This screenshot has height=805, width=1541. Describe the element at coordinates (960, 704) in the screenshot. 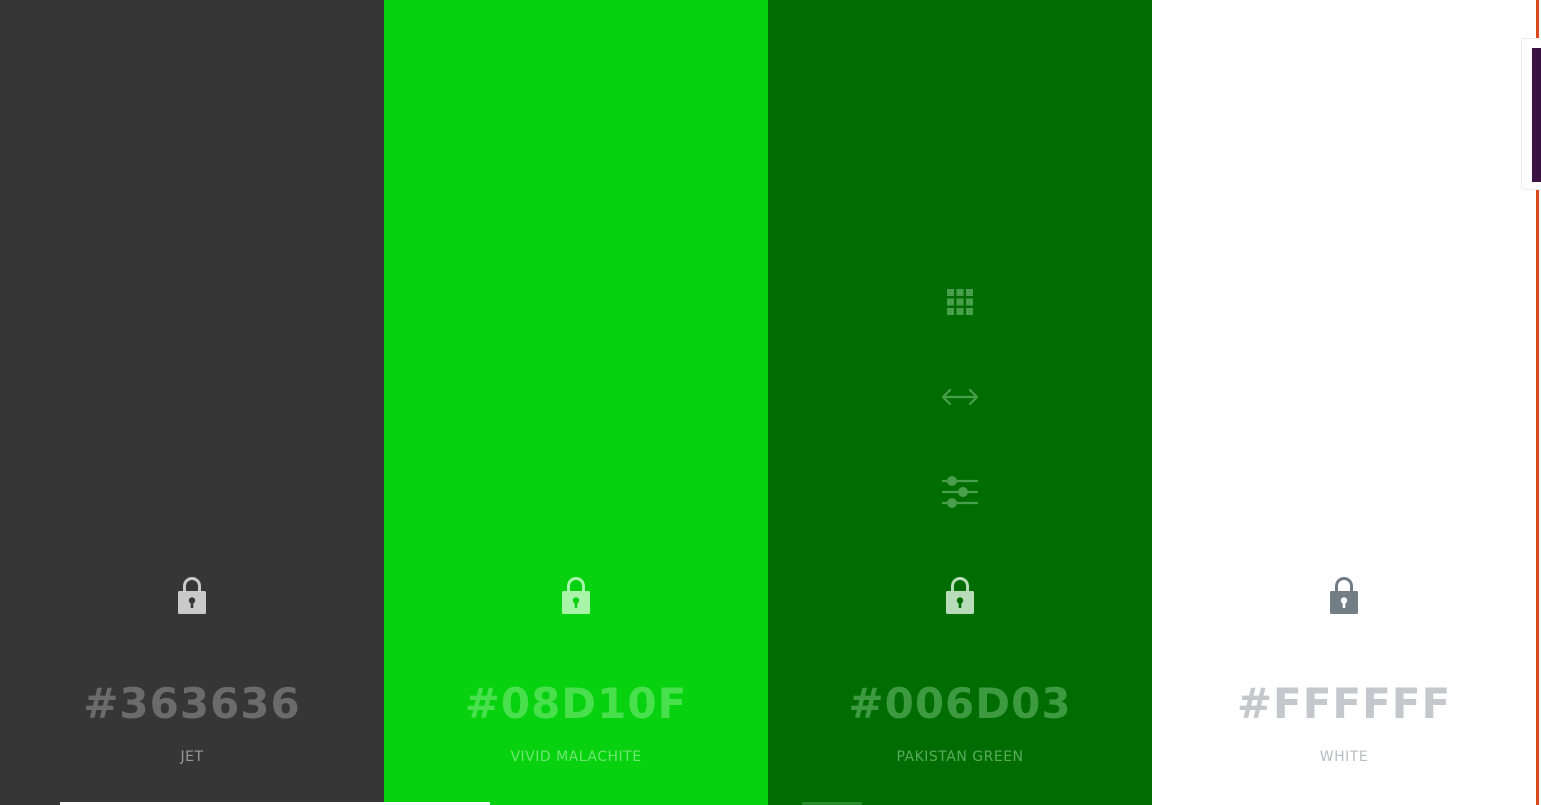

I see `hex-code: #006D03` at that location.